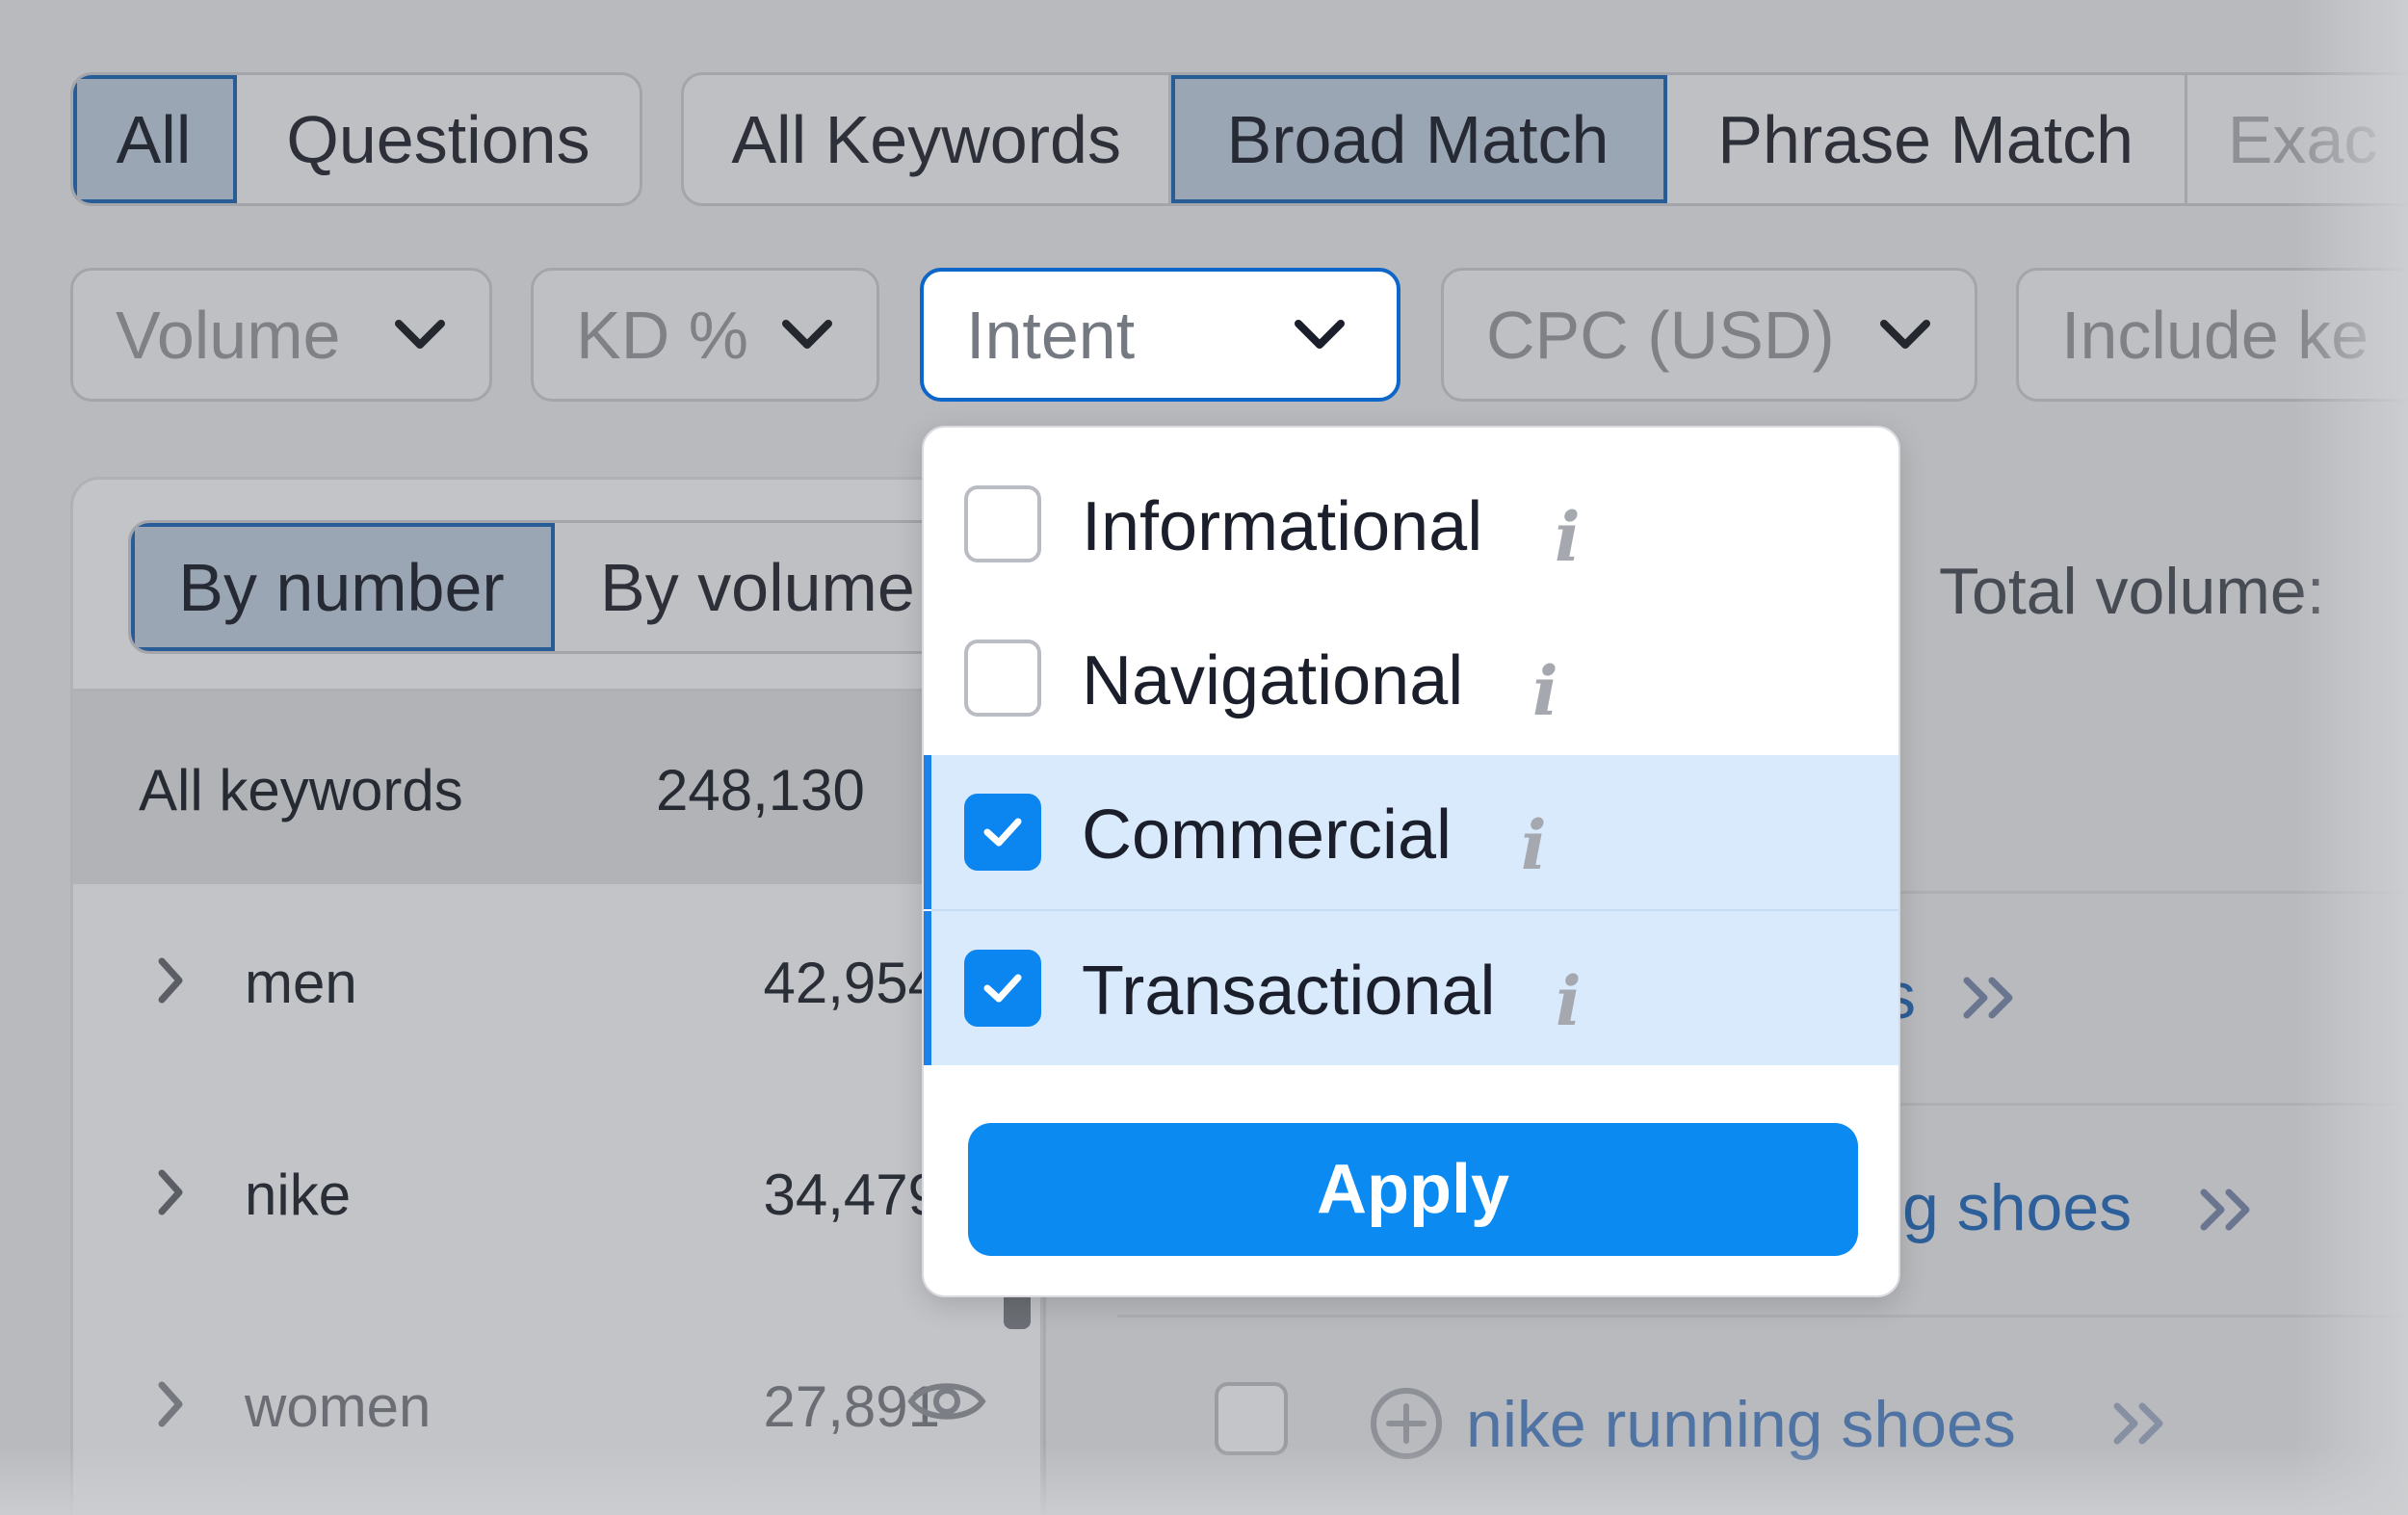 This screenshot has width=2408, height=1515. What do you see at coordinates (155, 139) in the screenshot?
I see `tab-all: All` at bounding box center [155, 139].